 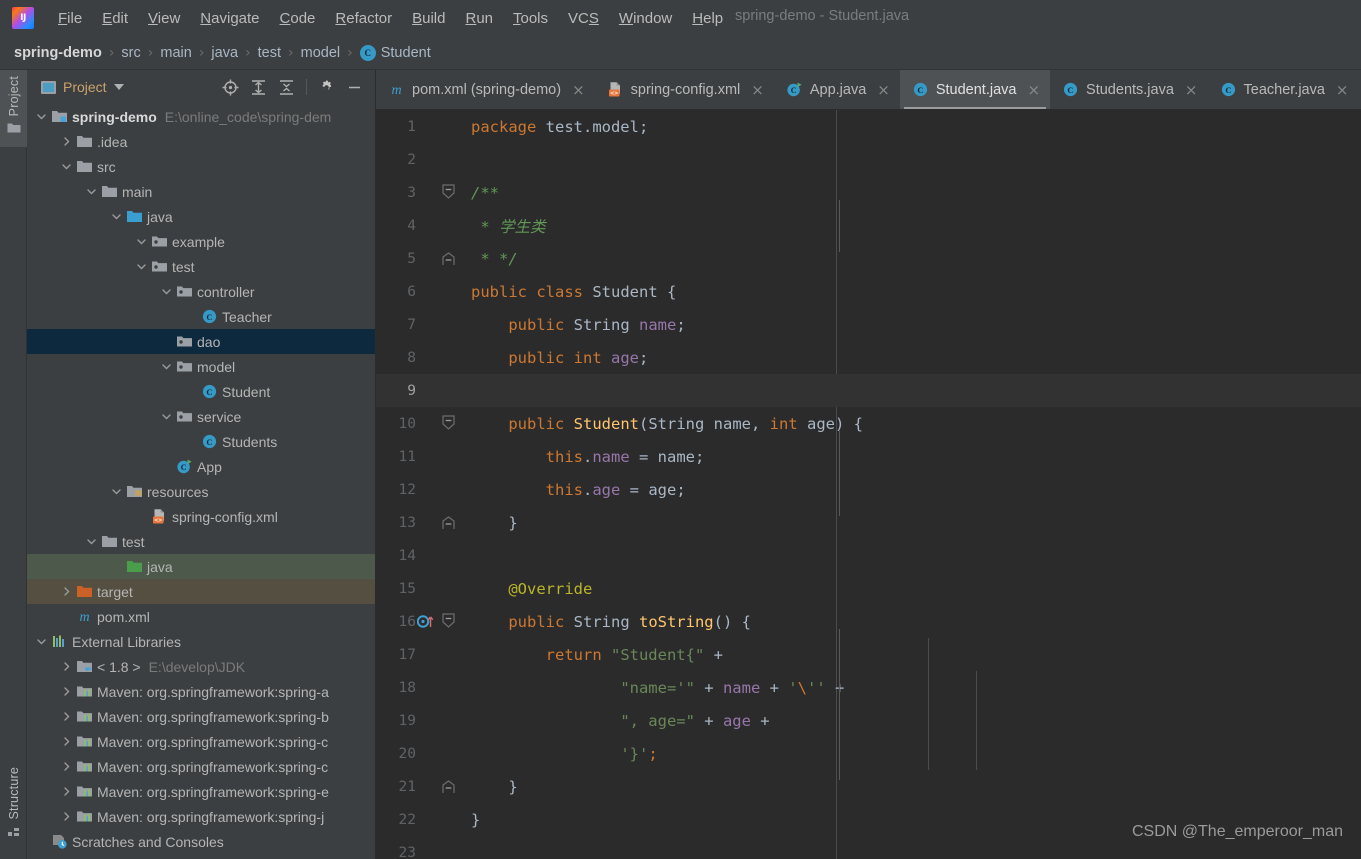 What do you see at coordinates (1128, 89) in the screenshot?
I see `editor-tab-students-java: C Students.java ×` at bounding box center [1128, 89].